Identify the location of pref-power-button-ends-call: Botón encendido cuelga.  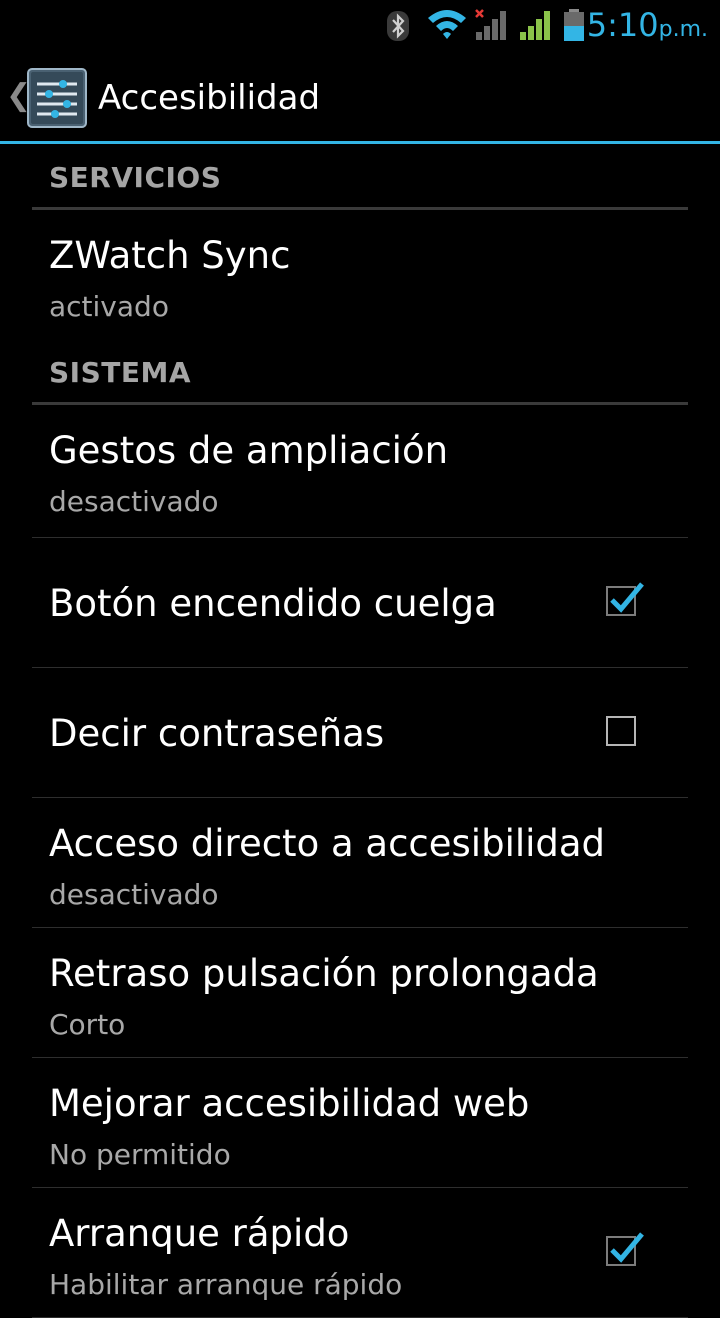
(360, 603).